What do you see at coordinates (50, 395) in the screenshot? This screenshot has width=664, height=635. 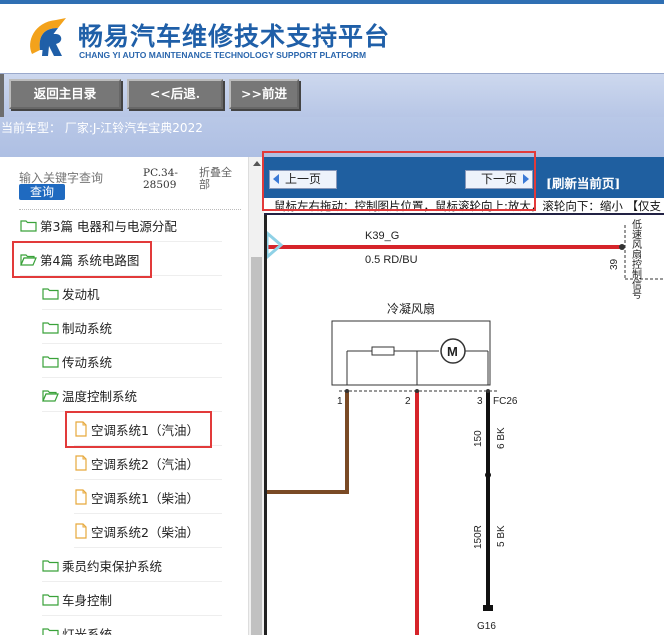 I see `folder-open-icon` at bounding box center [50, 395].